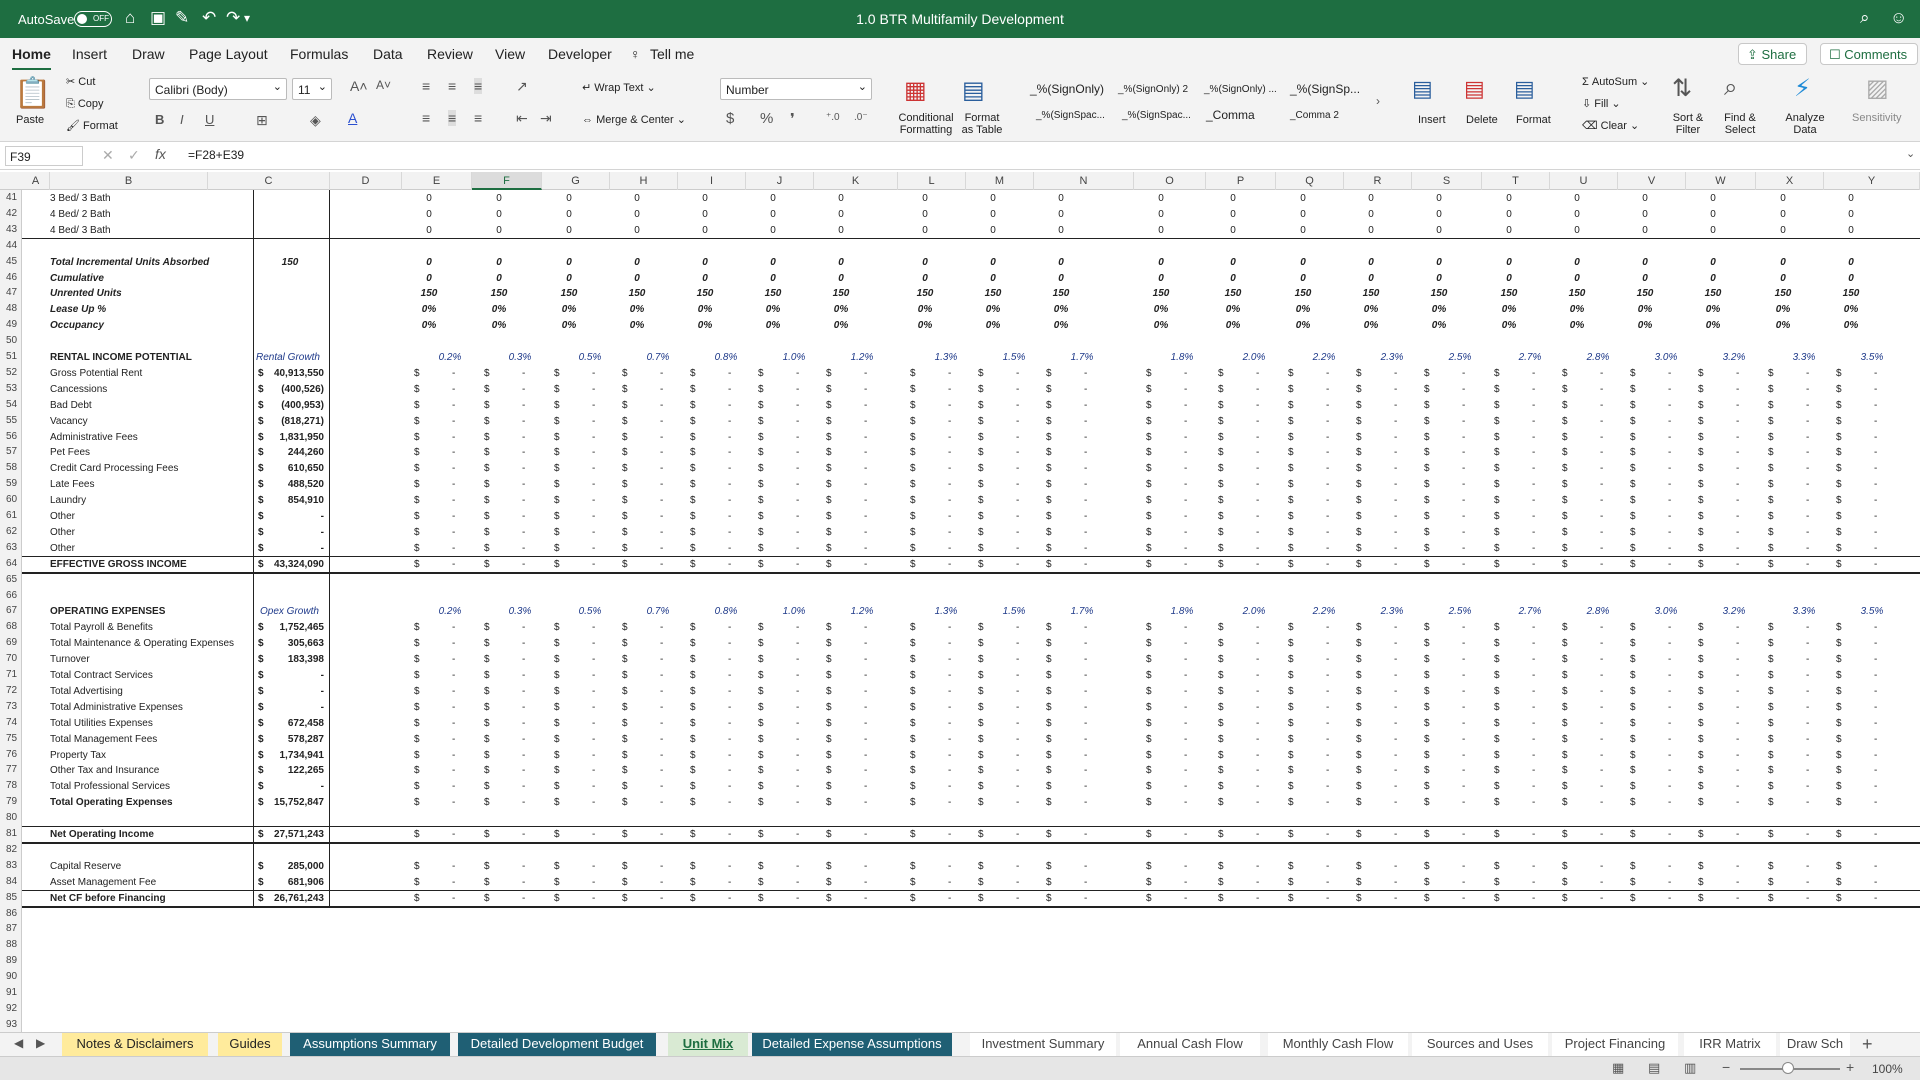 This screenshot has height=1080, width=1920. Describe the element at coordinates (11, 198) in the screenshot. I see `row-header-41: 41` at that location.